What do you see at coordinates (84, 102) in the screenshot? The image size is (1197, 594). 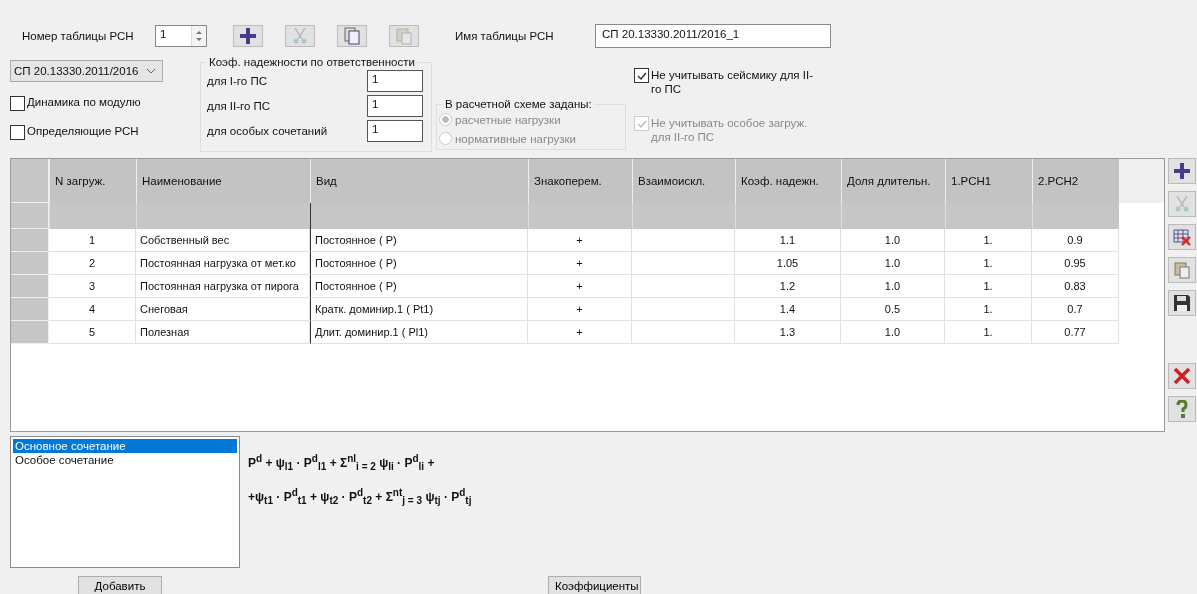 I see `checkbox-label: Динамика по модулю` at bounding box center [84, 102].